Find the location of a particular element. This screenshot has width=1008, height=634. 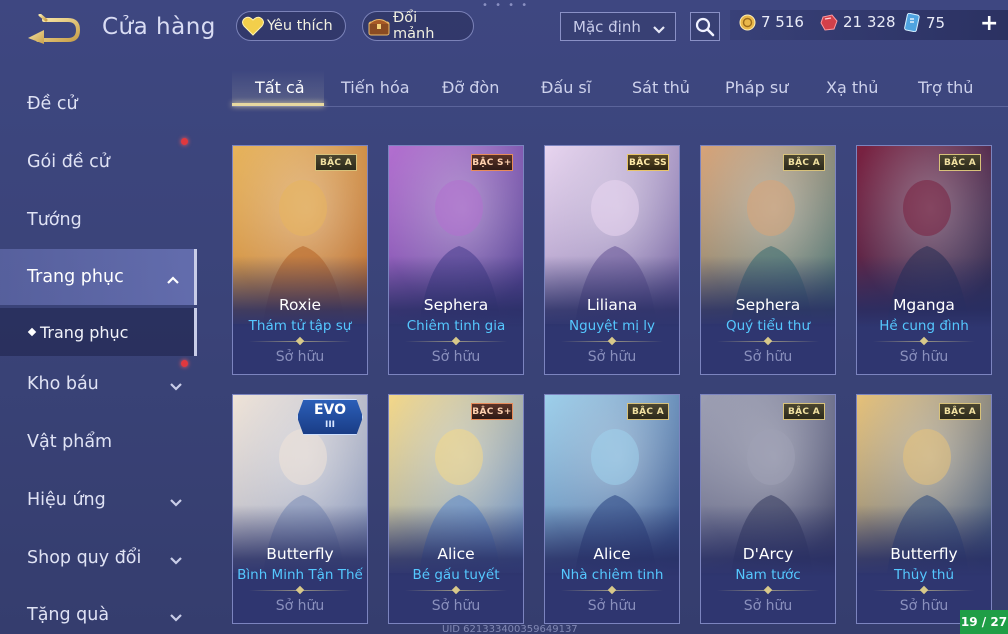

back-button is located at coordinates (54, 30).